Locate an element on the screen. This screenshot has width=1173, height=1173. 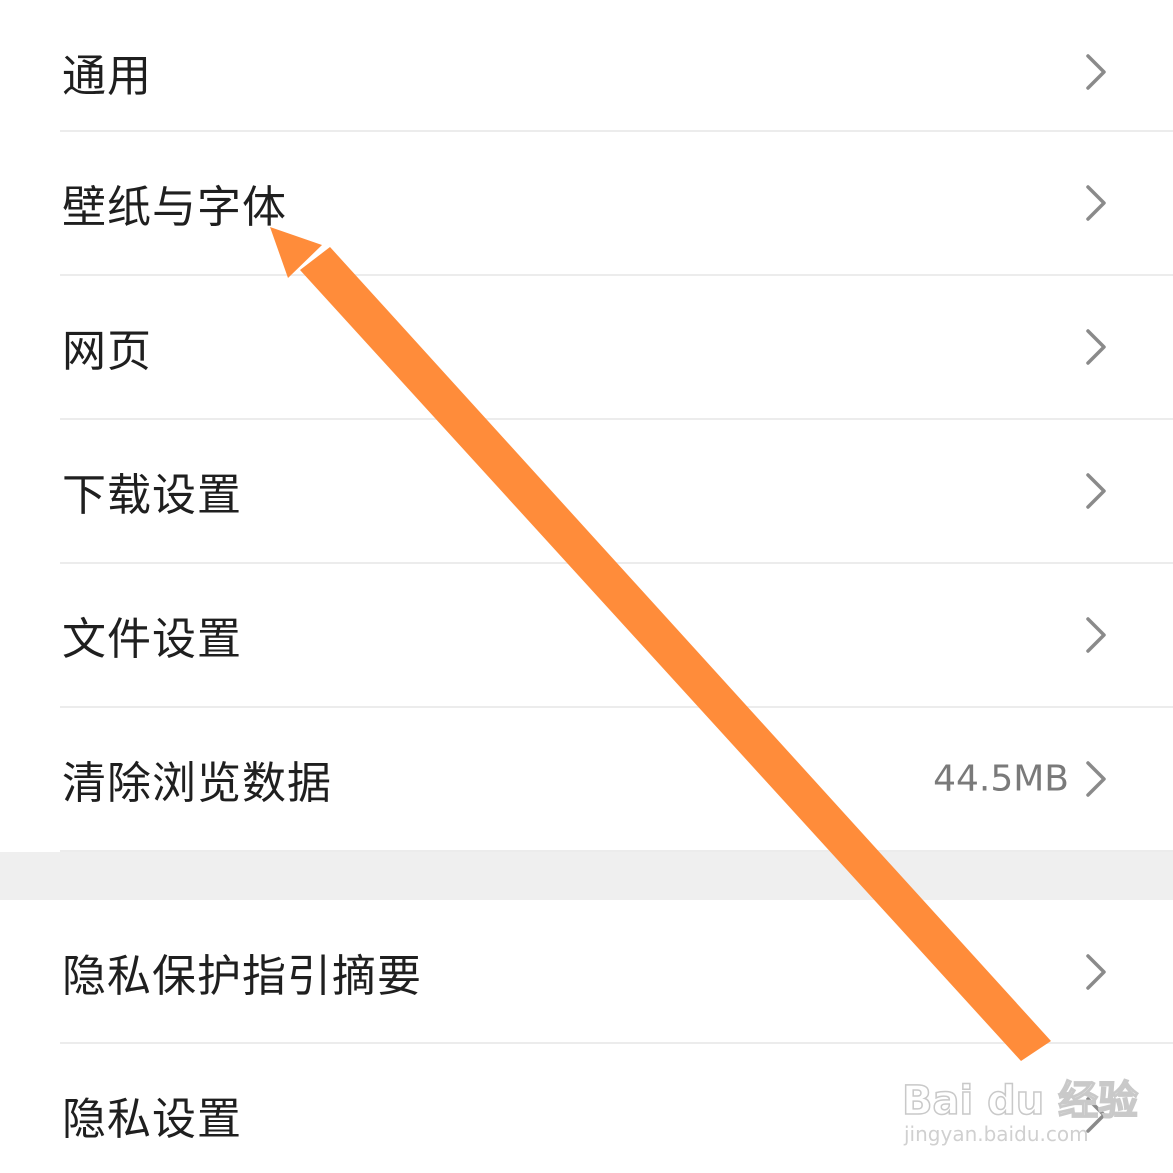
settings-item-label: 网页 is located at coordinates (107, 351).